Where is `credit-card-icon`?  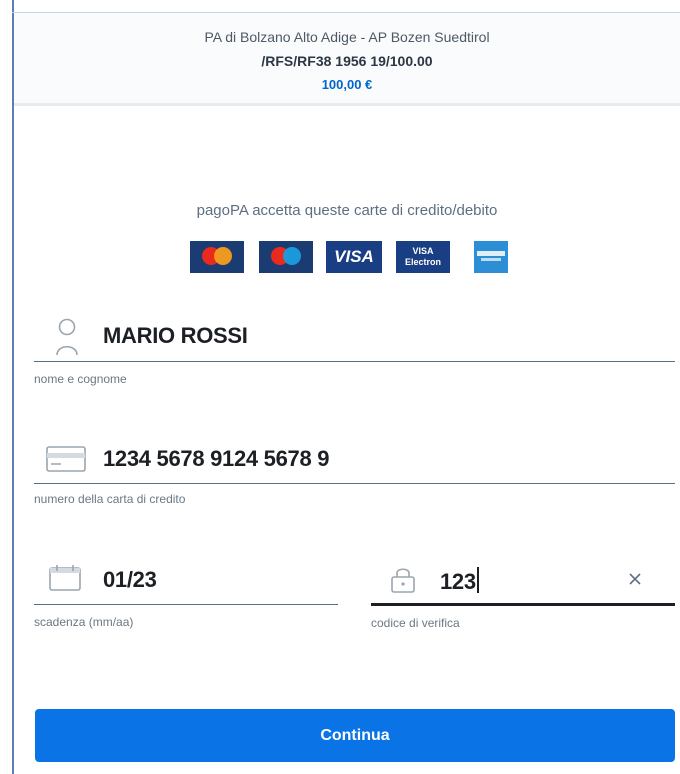
credit-card-icon is located at coordinates (66, 459).